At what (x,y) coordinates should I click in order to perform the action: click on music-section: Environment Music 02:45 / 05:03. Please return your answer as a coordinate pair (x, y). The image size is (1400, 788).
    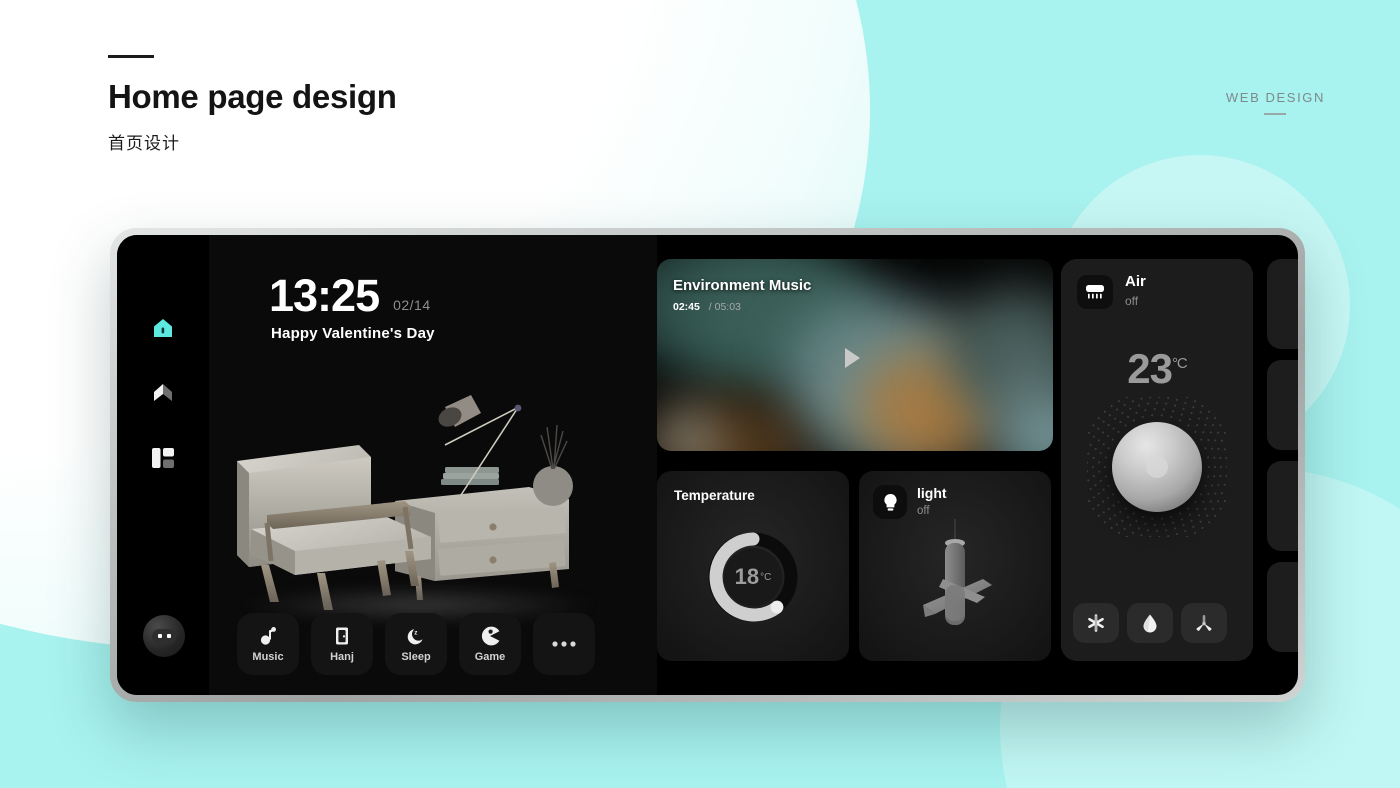
    Looking at the image, I should click on (855, 355).